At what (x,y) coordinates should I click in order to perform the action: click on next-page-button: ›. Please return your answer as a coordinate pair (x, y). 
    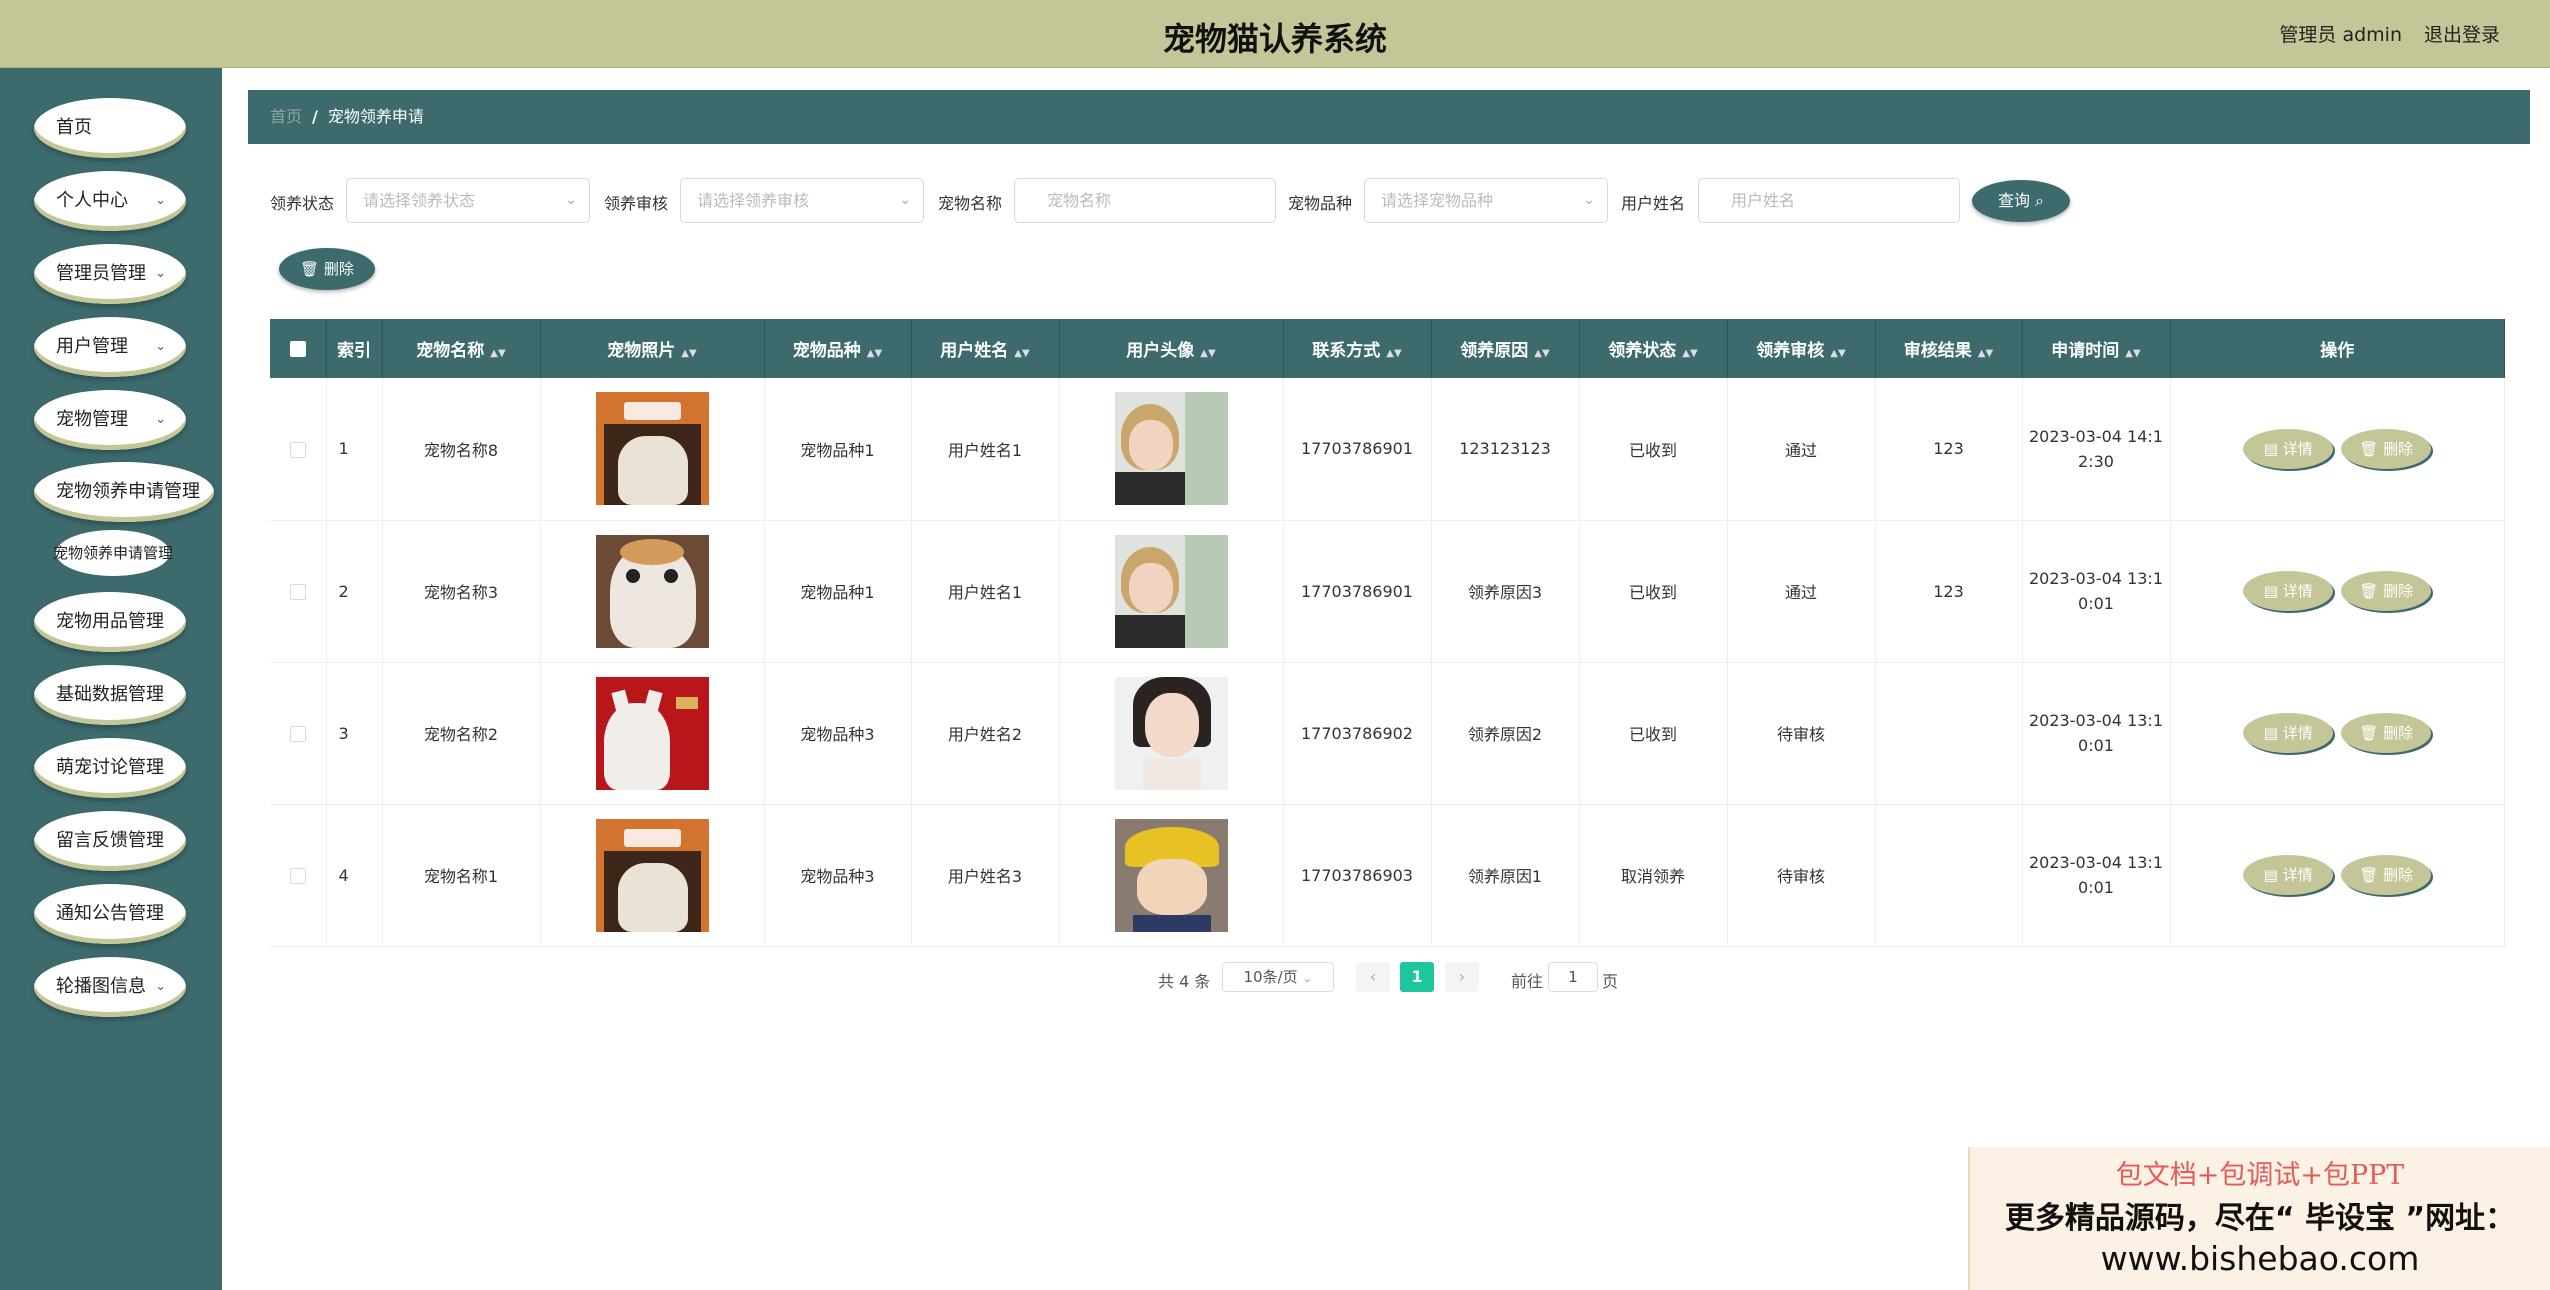
    Looking at the image, I should click on (1462, 977).